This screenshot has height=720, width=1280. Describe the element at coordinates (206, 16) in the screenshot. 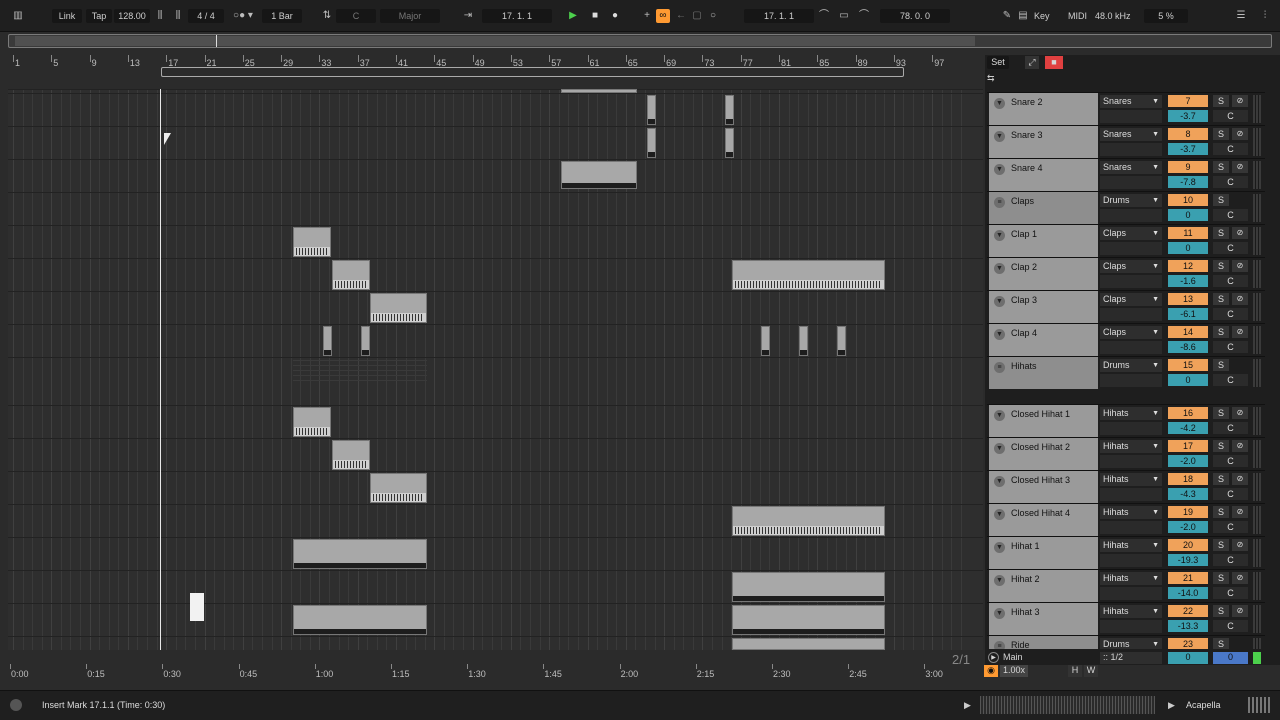

I see `time-signature-field: 4 / 4` at that location.